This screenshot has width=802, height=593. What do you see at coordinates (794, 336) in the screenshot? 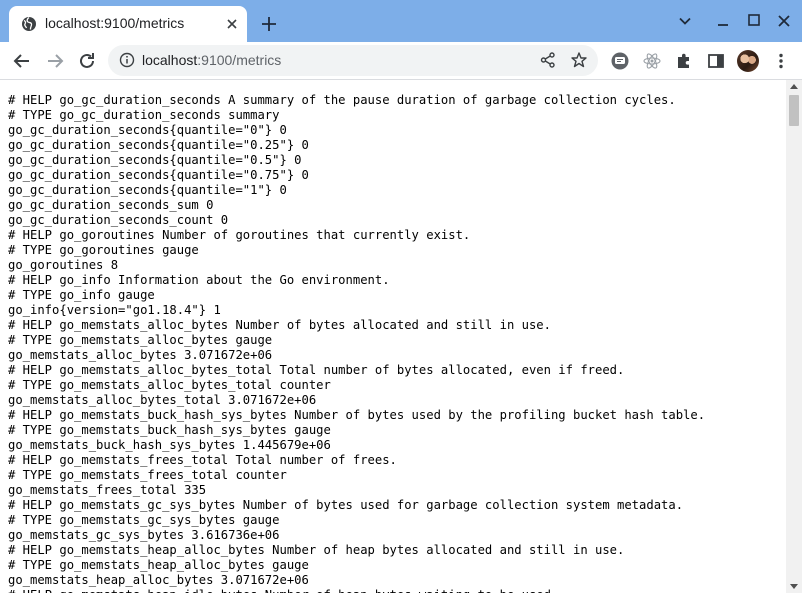
I see `vertical-scrollbar` at bounding box center [794, 336].